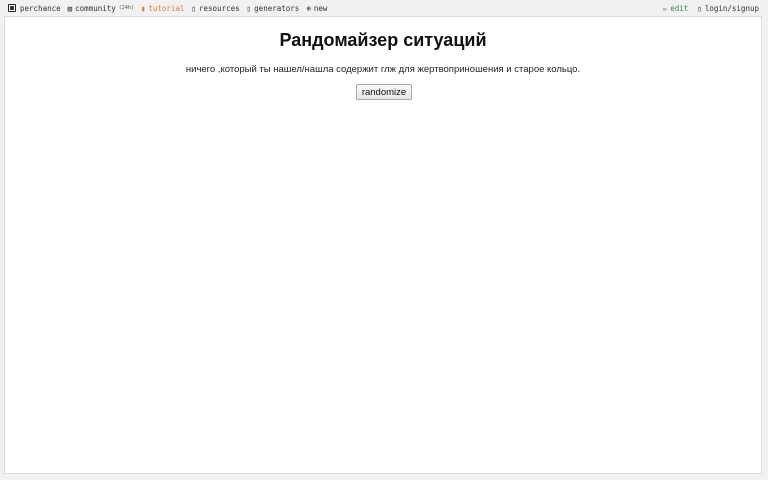 This screenshot has height=480, width=768. I want to click on chat-icon: ▧, so click(70, 8).